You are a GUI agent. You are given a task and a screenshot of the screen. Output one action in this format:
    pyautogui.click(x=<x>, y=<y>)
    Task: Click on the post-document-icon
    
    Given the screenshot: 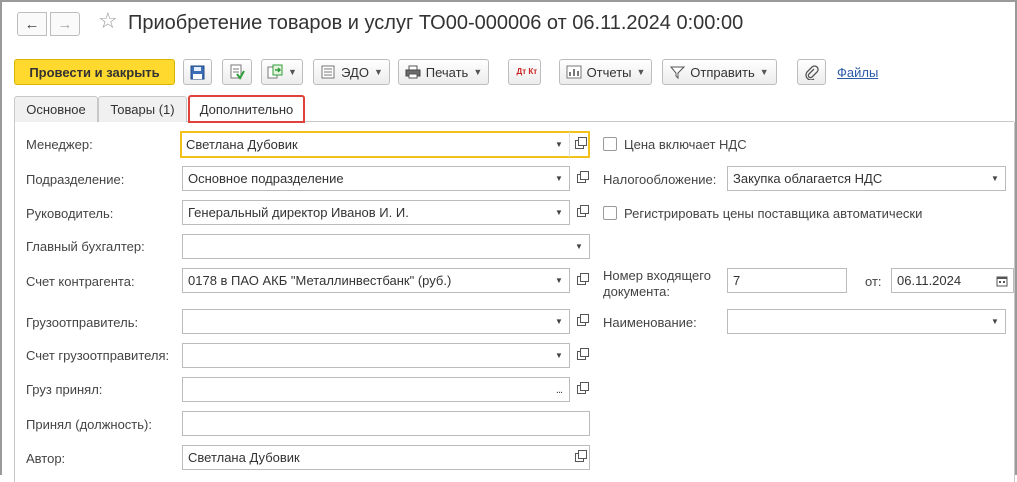 What is the action you would take?
    pyautogui.click(x=237, y=72)
    